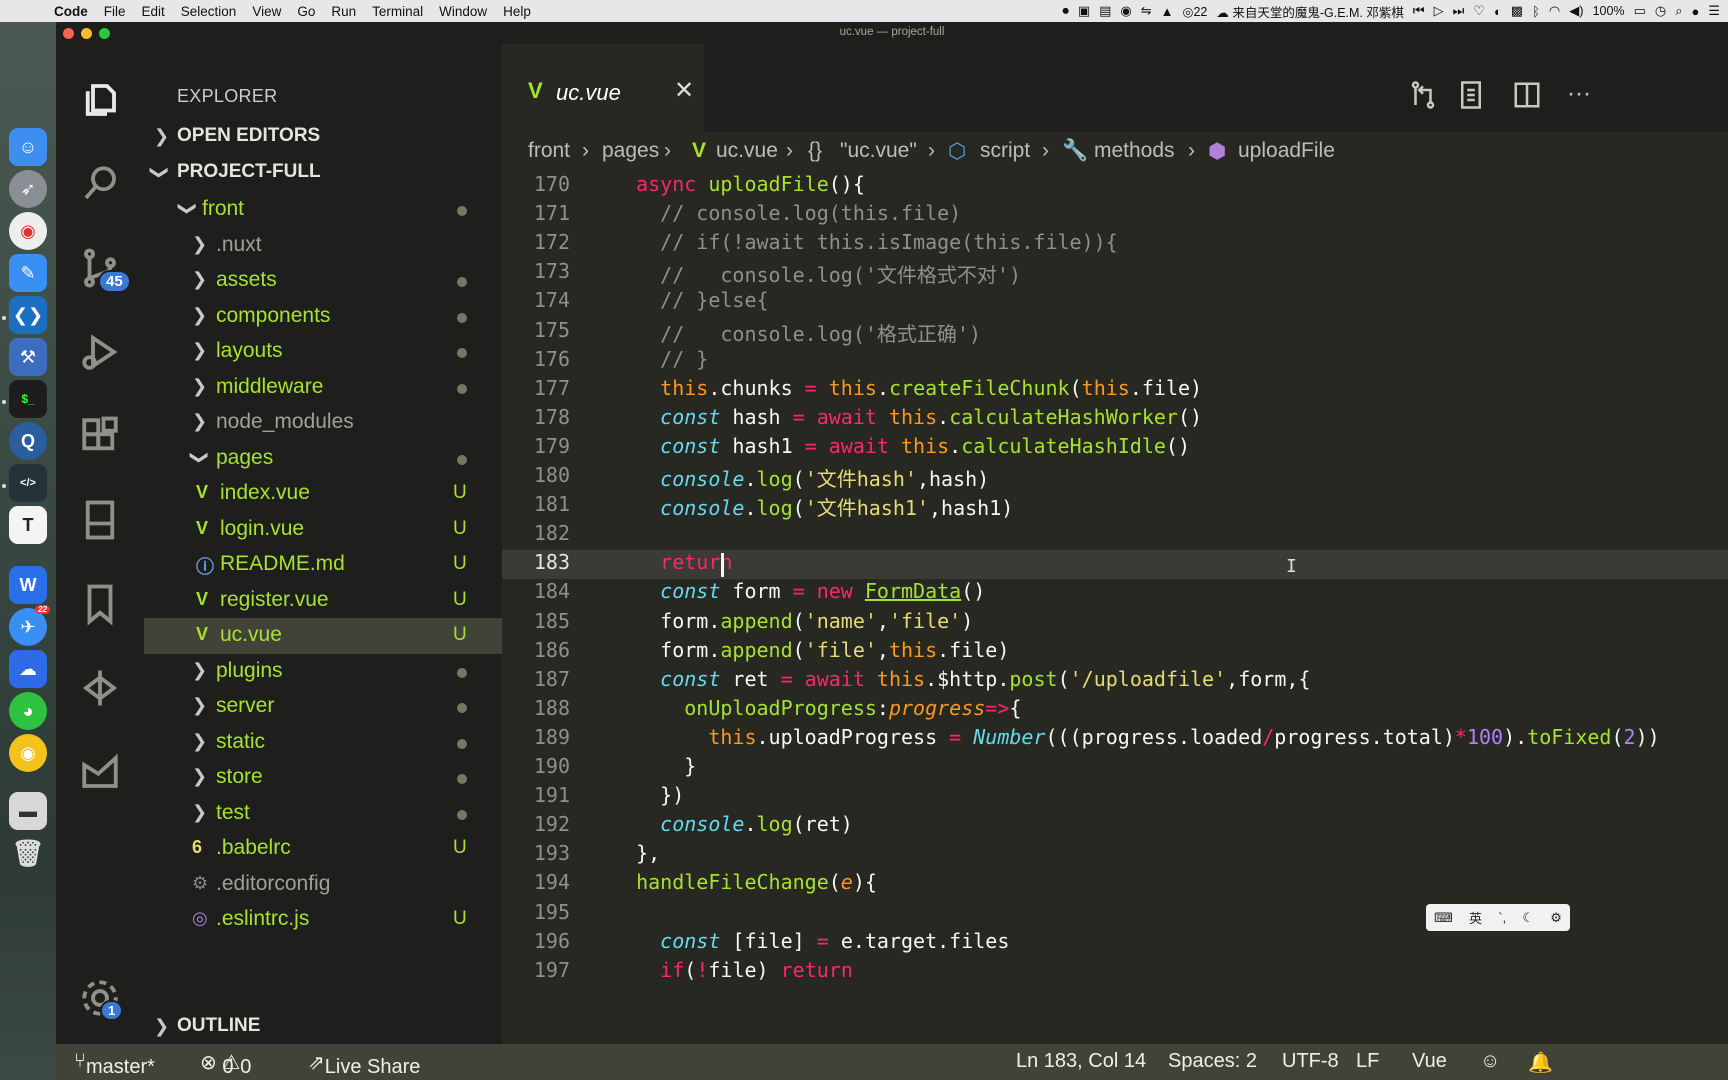  I want to click on tree-item: Vuc.vue U, so click(323, 636).